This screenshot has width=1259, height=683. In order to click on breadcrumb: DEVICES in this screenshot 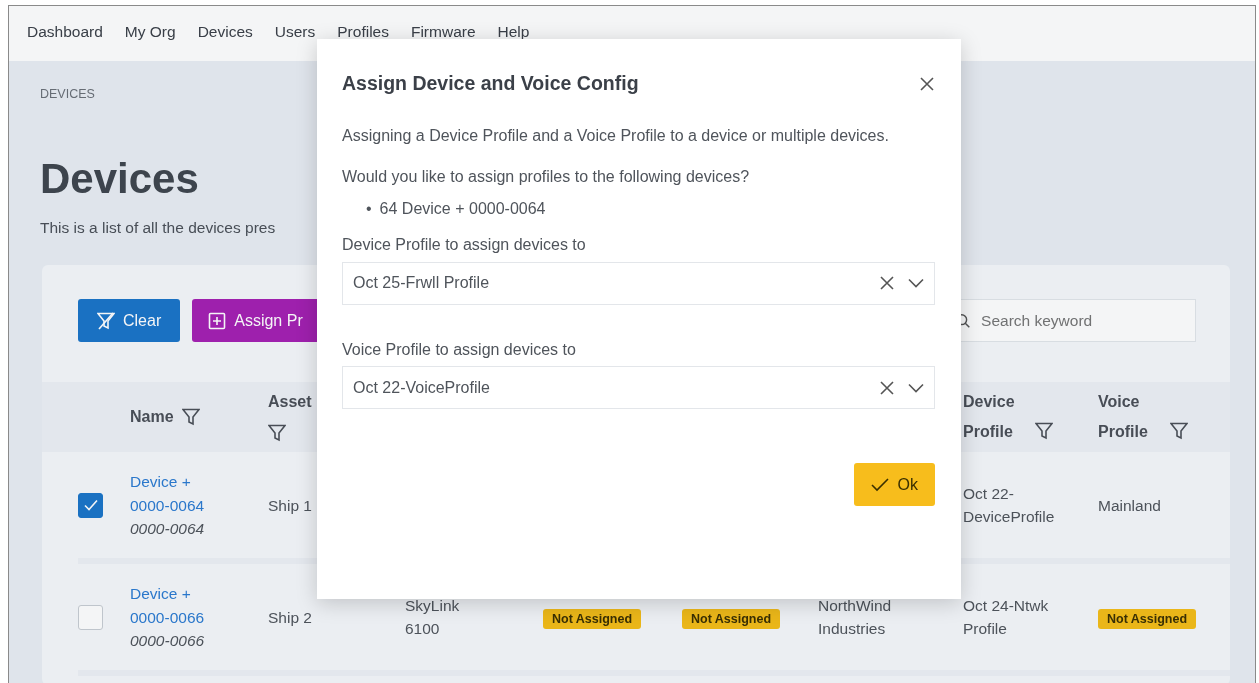, I will do `click(68, 94)`.